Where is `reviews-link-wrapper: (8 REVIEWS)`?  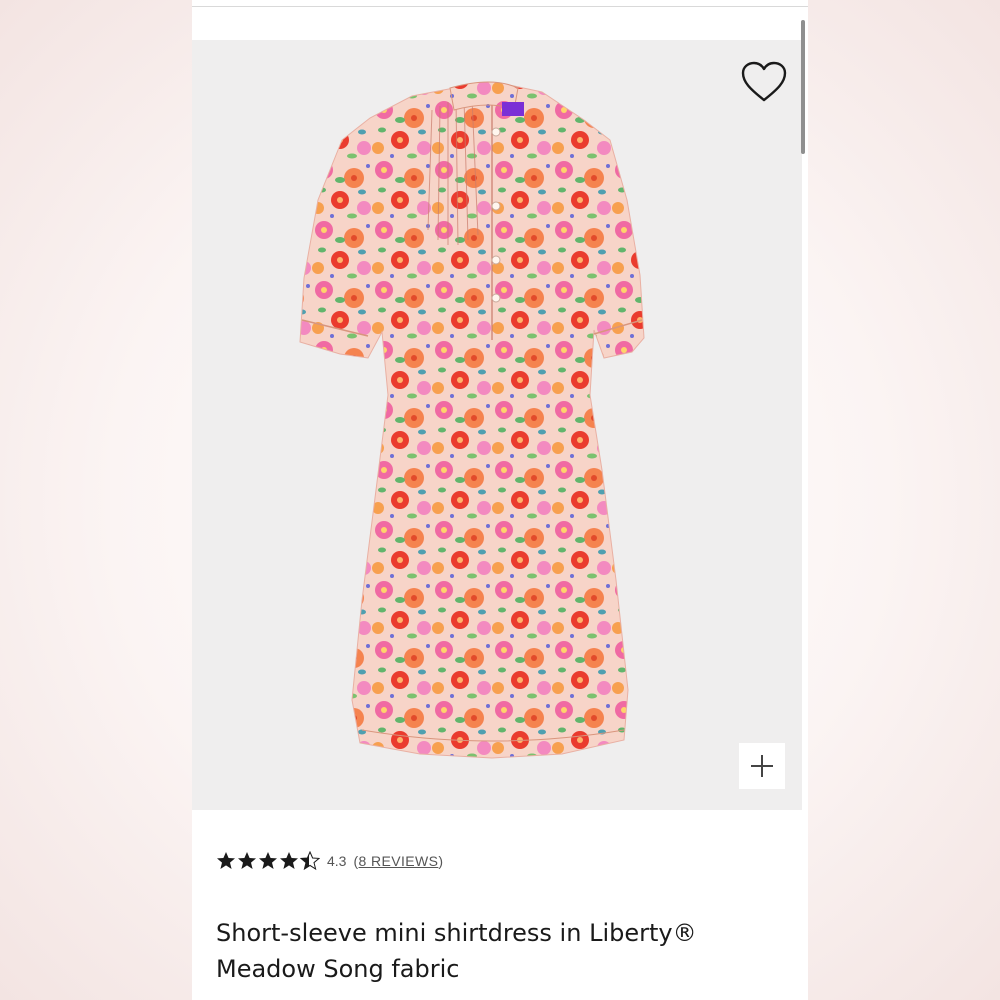 reviews-link-wrapper: (8 REVIEWS) is located at coordinates (398, 861).